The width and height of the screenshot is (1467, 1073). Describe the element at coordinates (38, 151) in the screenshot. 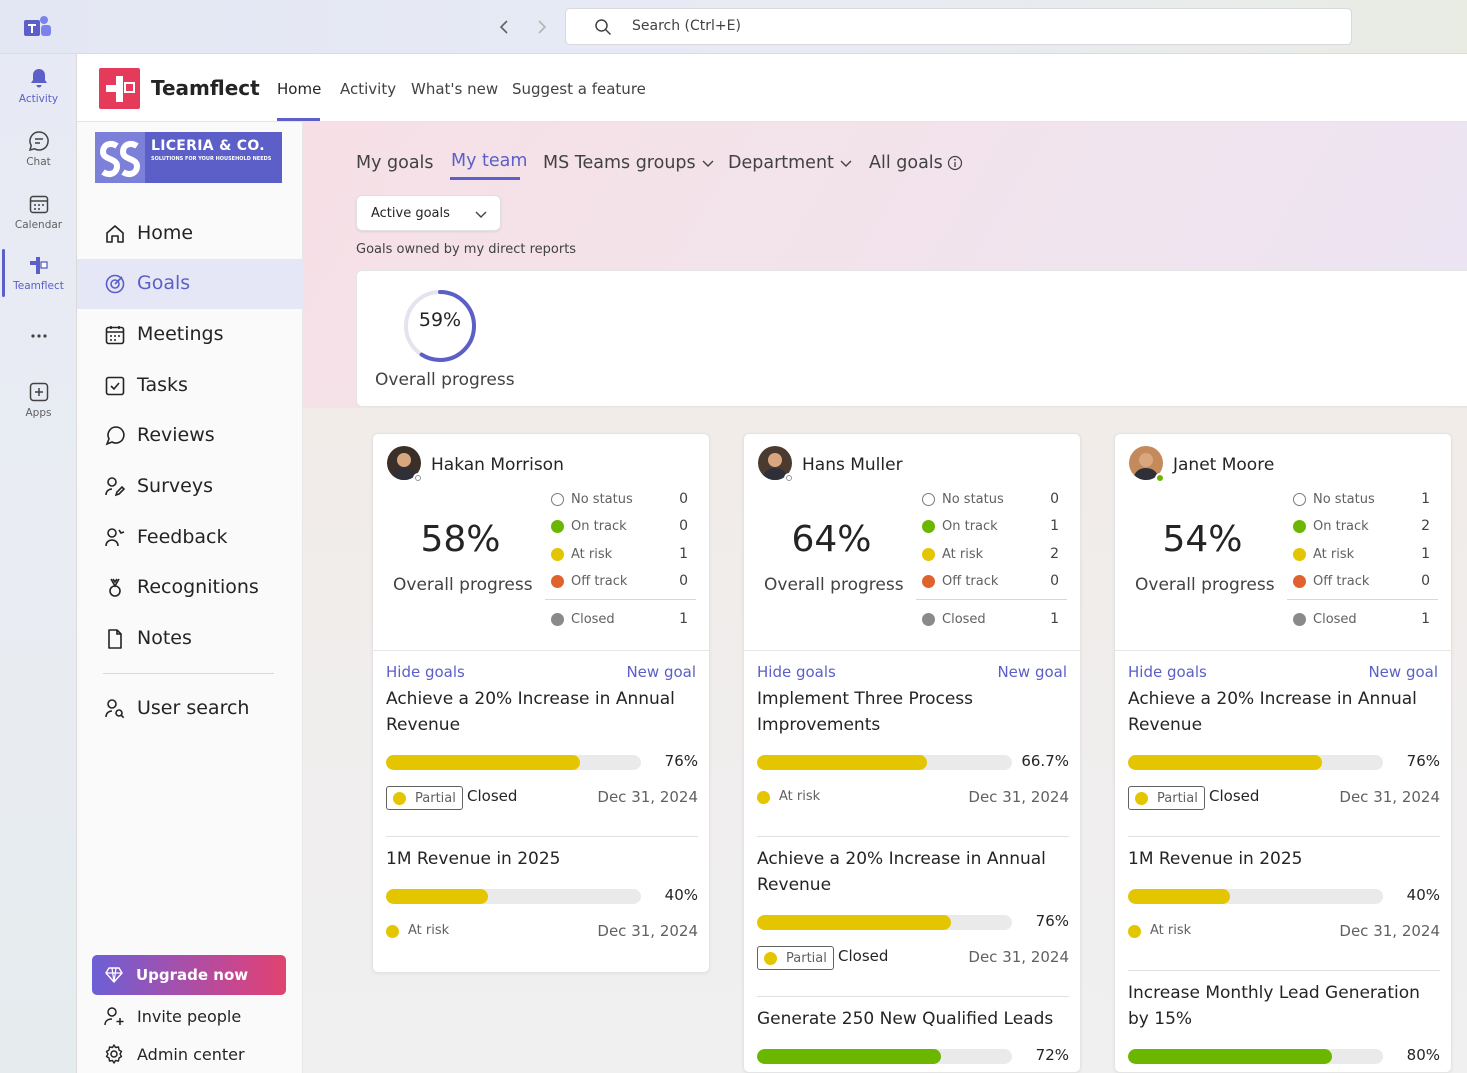

I see `rail-item-chat: Chat` at that location.